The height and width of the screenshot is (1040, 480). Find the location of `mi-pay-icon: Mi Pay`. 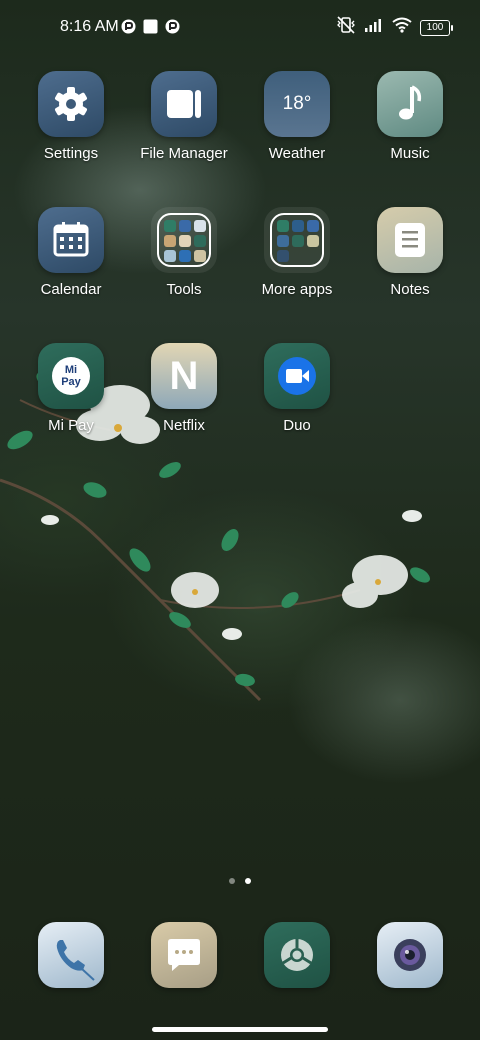

mi-pay-icon: Mi Pay is located at coordinates (71, 376).